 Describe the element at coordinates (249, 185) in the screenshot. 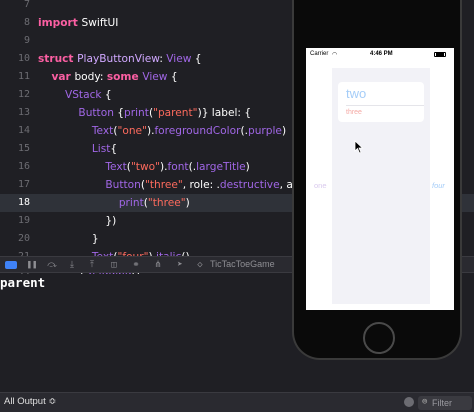

I see `code-token: destructive` at that location.